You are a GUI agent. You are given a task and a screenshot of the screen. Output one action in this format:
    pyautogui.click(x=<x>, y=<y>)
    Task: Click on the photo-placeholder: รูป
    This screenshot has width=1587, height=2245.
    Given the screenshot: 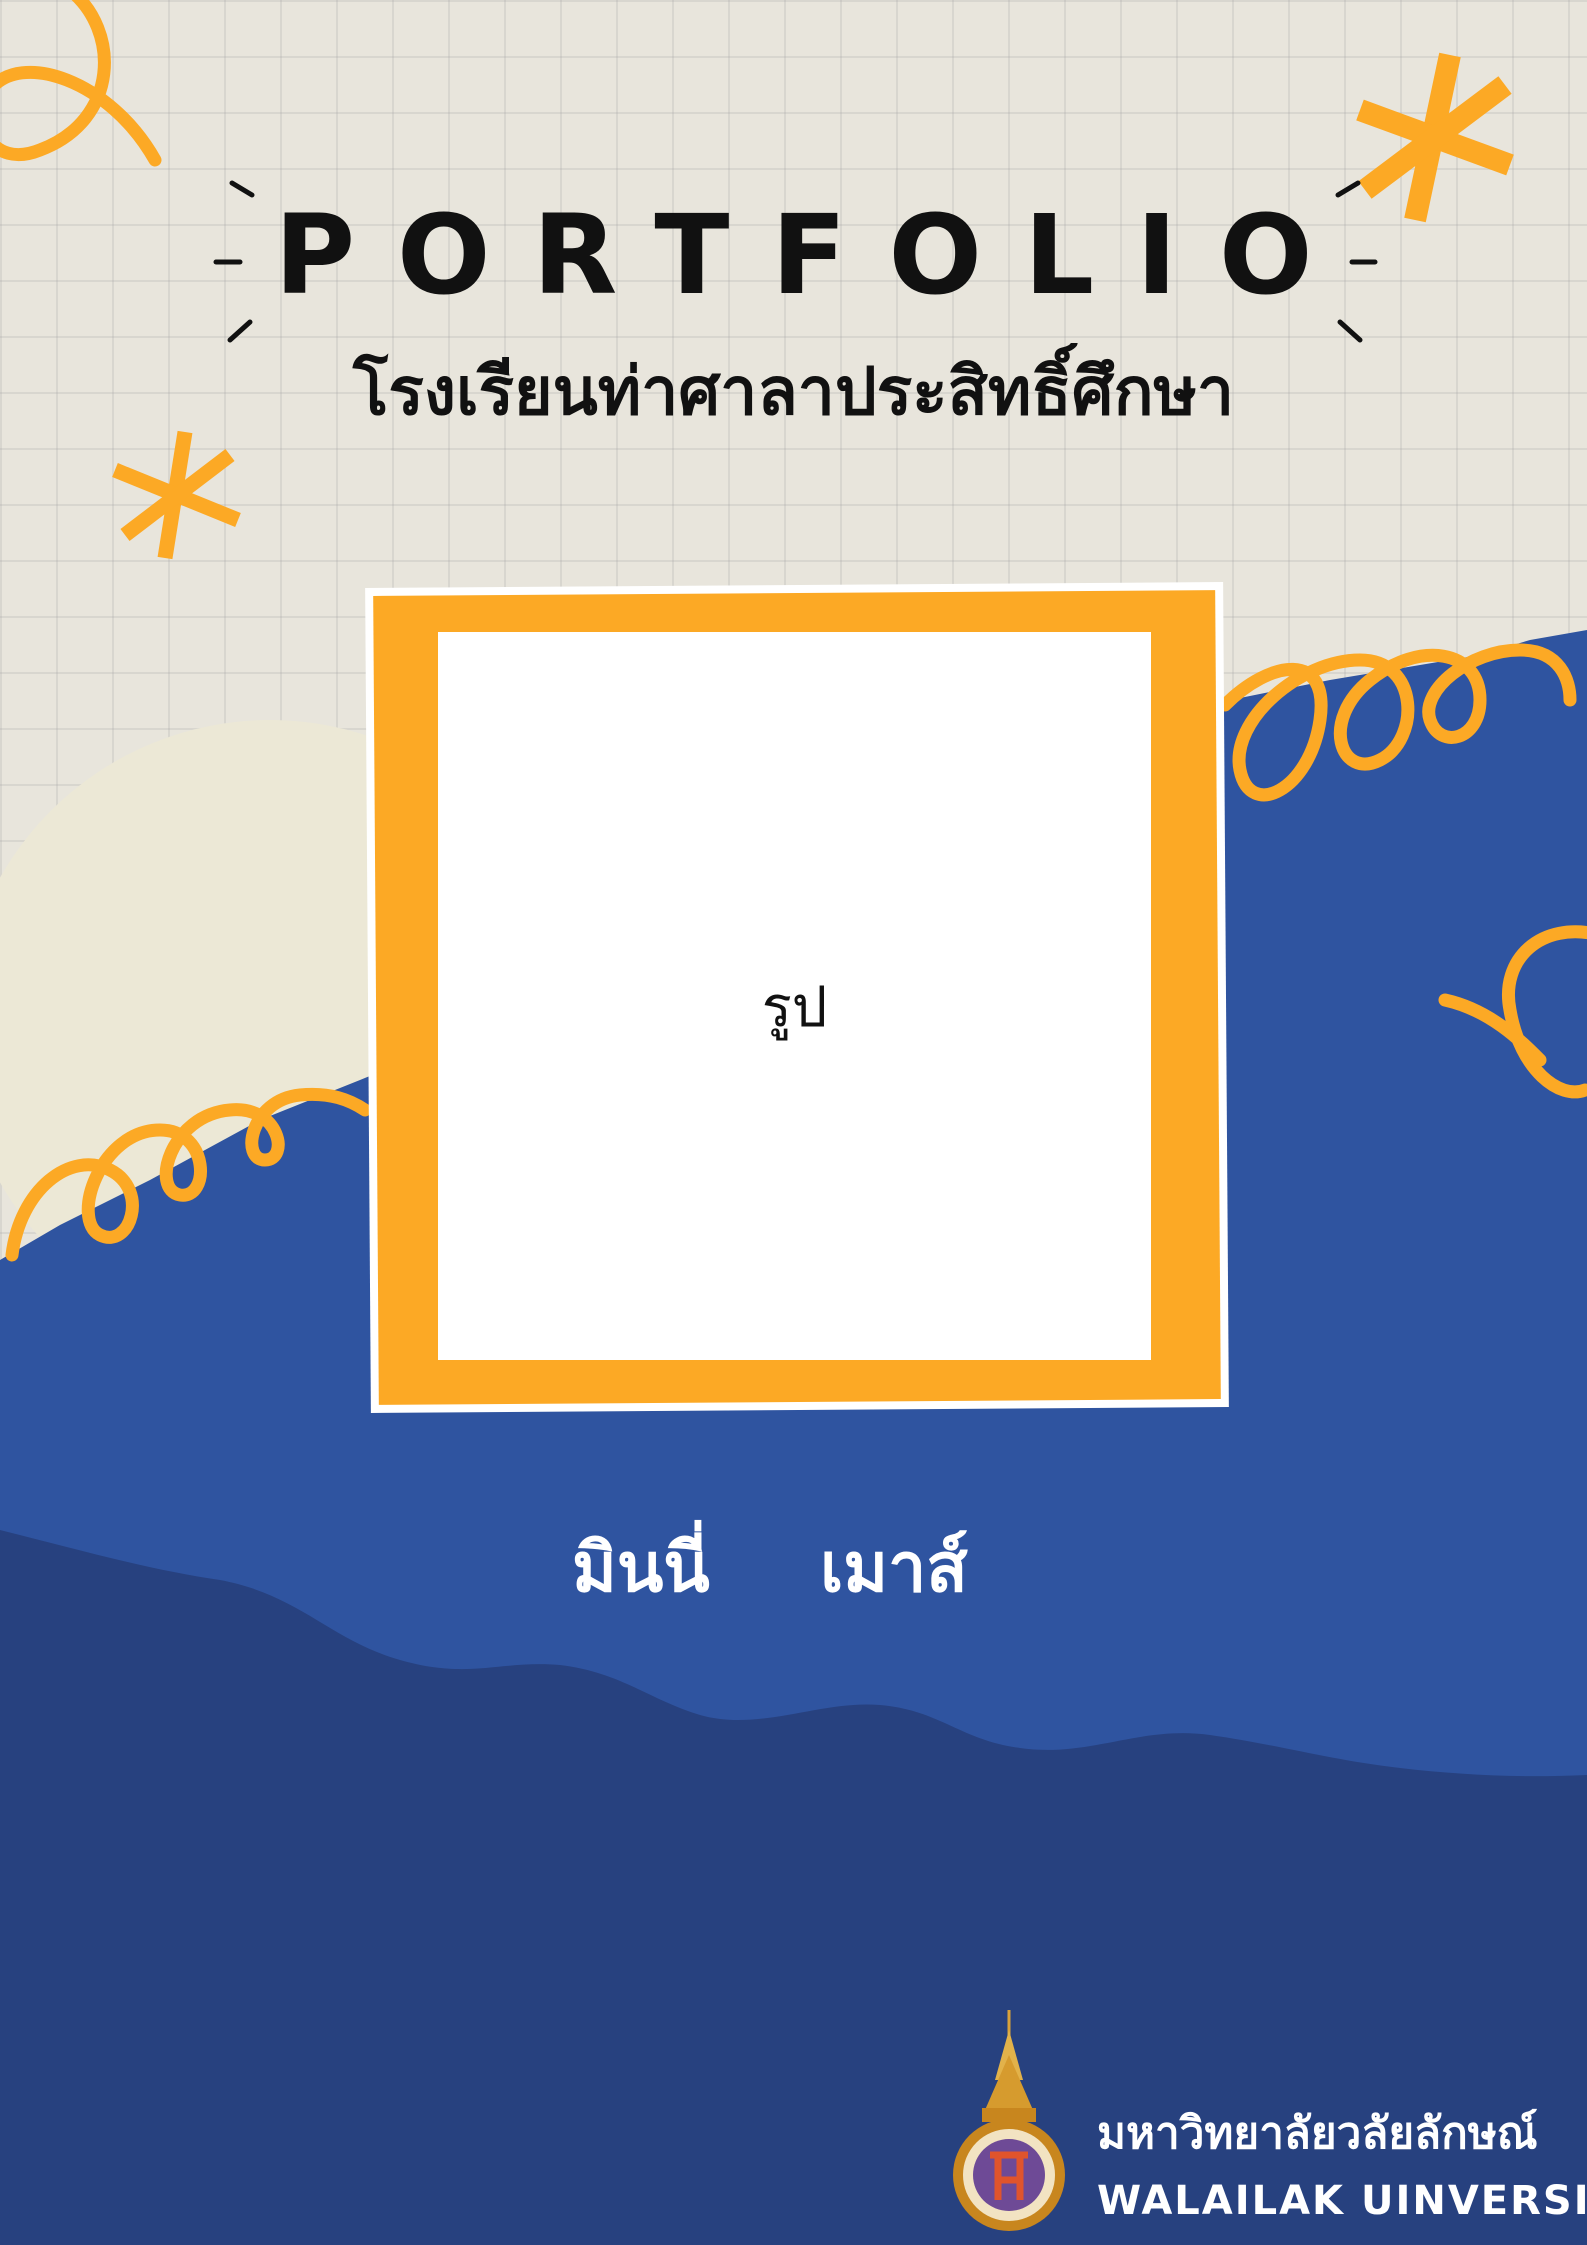 What is the action you would take?
    pyautogui.click(x=794, y=996)
    